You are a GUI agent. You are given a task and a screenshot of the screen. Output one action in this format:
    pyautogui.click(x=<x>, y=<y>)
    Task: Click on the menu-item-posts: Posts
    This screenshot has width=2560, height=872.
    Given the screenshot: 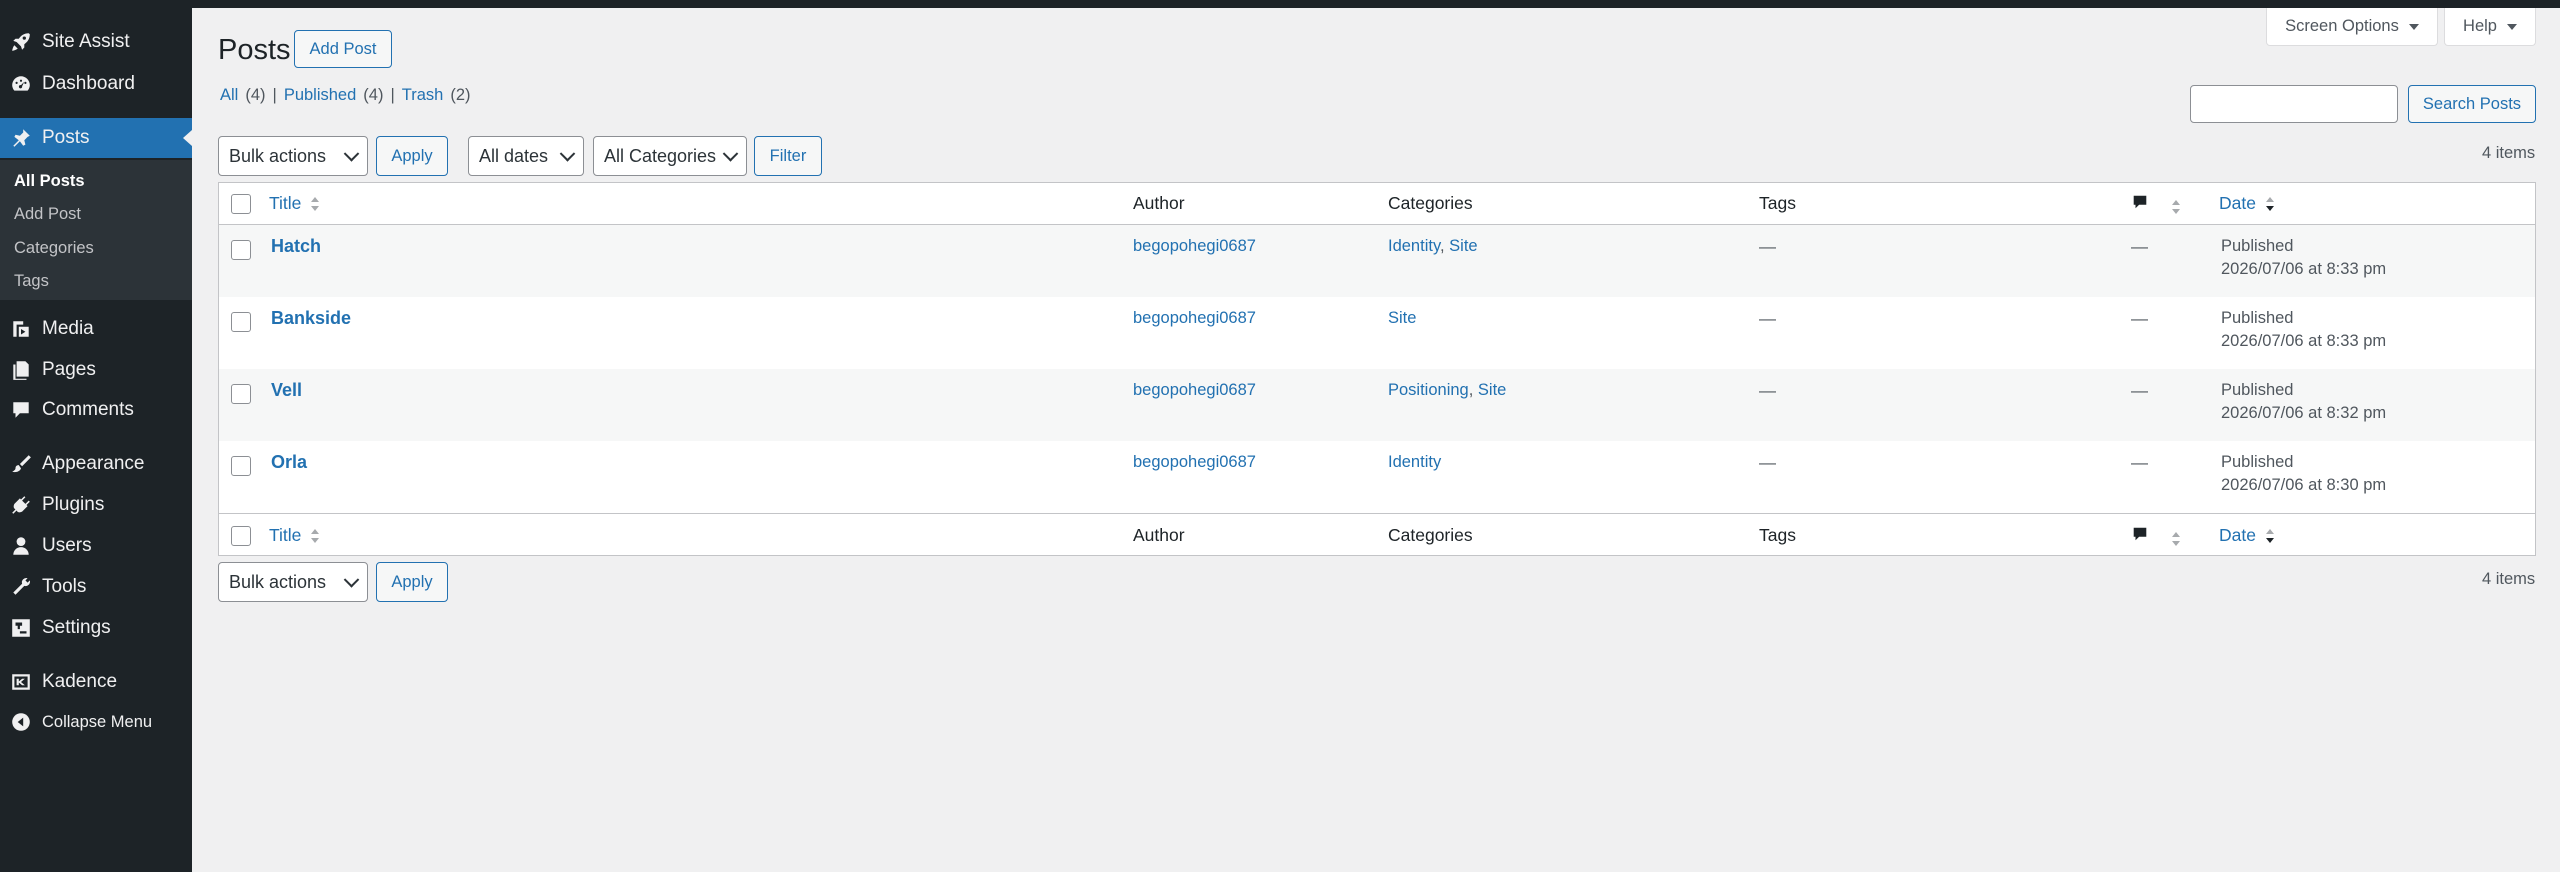 What is the action you would take?
    pyautogui.click(x=96, y=138)
    